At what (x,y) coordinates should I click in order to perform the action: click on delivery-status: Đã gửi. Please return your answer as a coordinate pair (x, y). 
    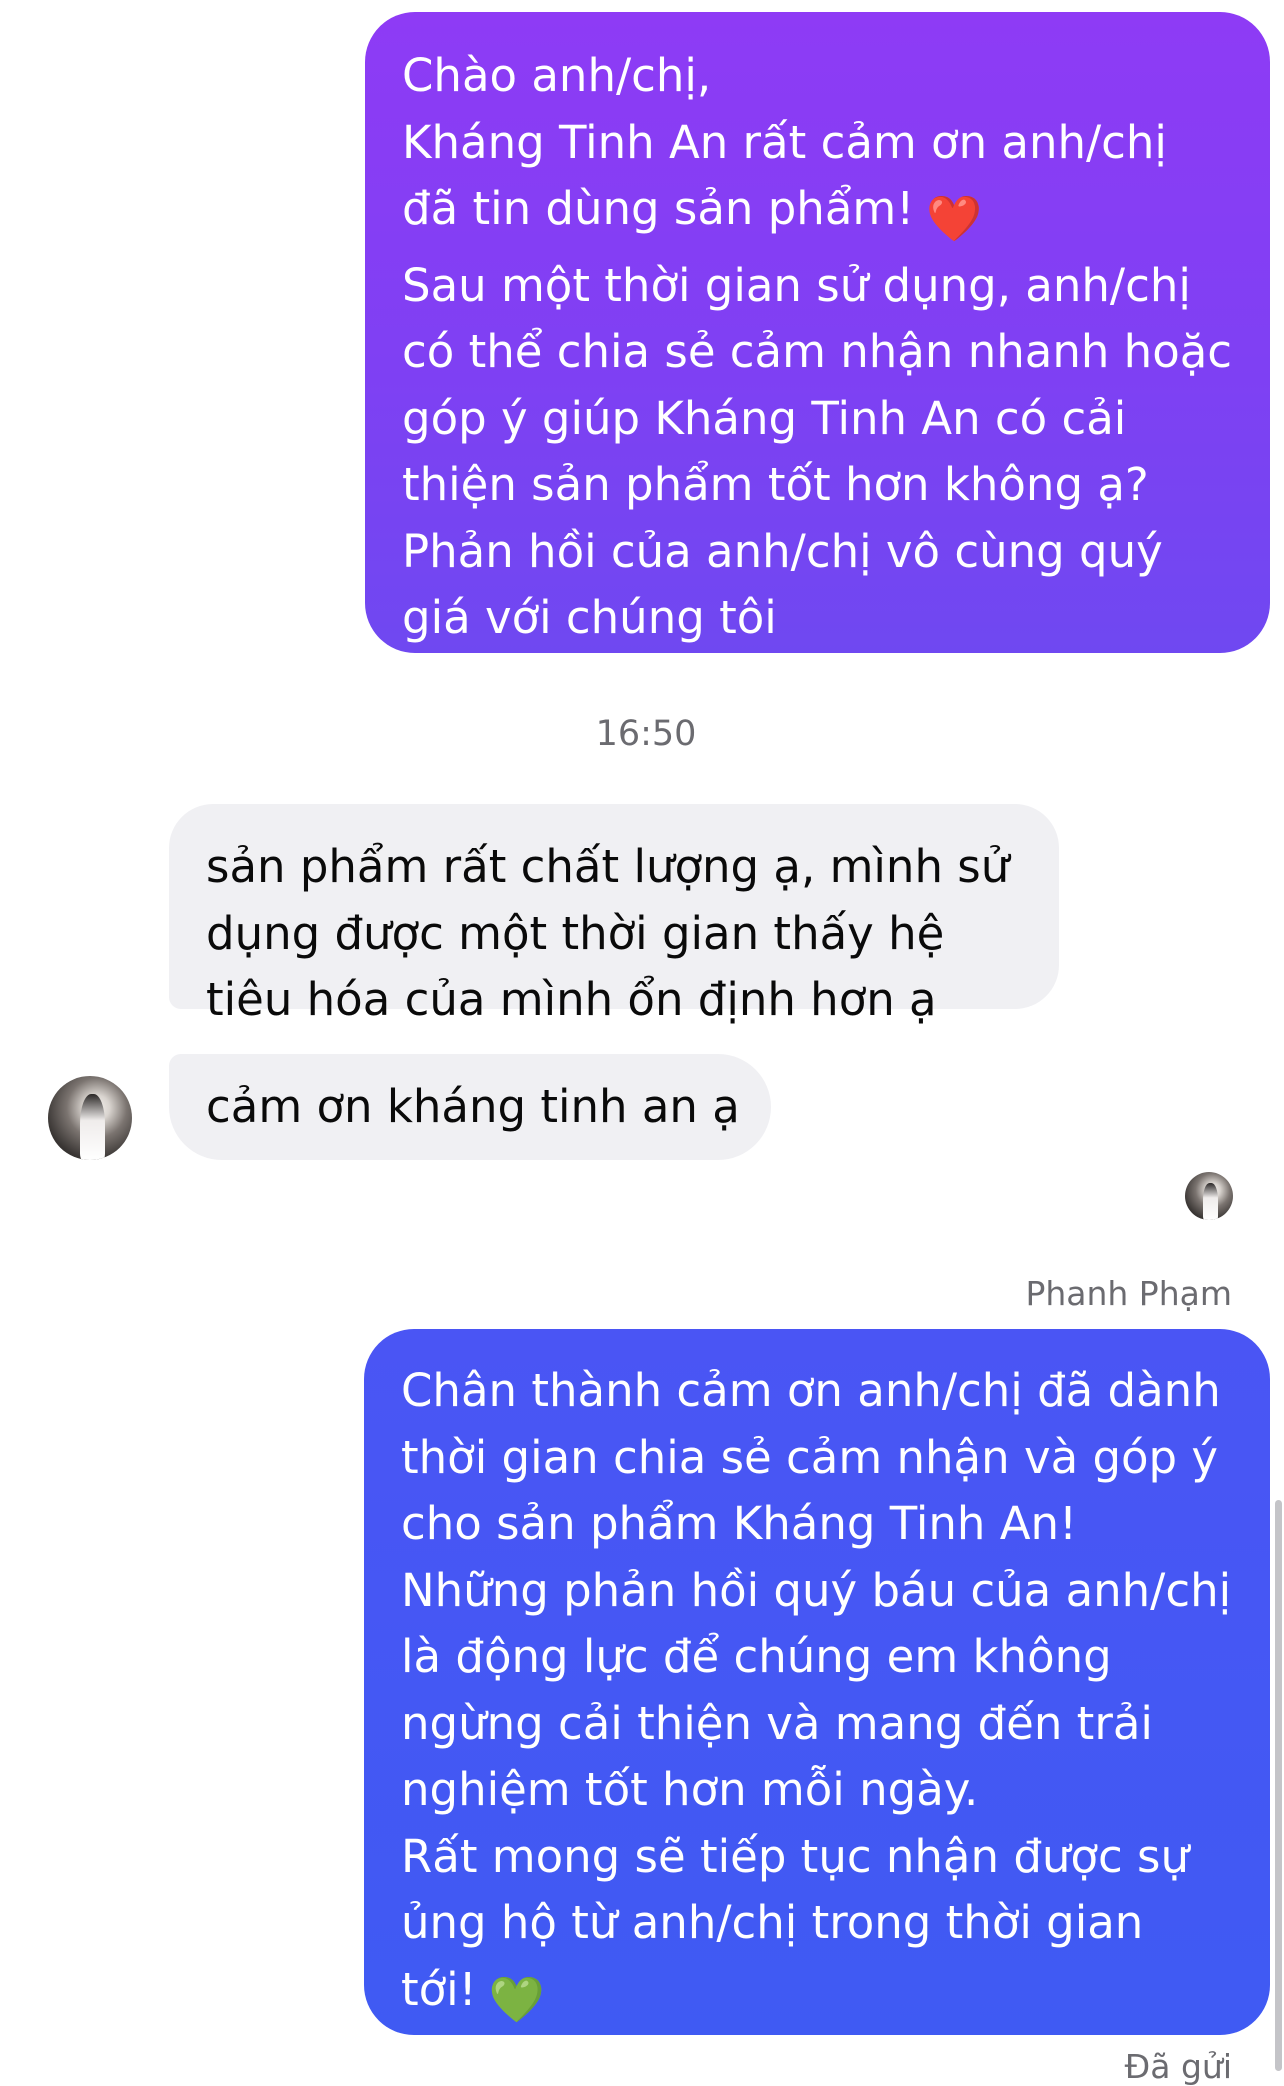
    Looking at the image, I should click on (1178, 2066).